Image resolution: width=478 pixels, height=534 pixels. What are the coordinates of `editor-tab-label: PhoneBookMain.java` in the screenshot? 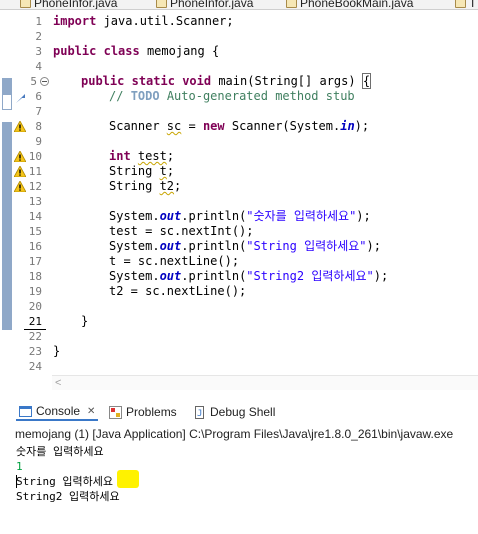 It's located at (357, 5).